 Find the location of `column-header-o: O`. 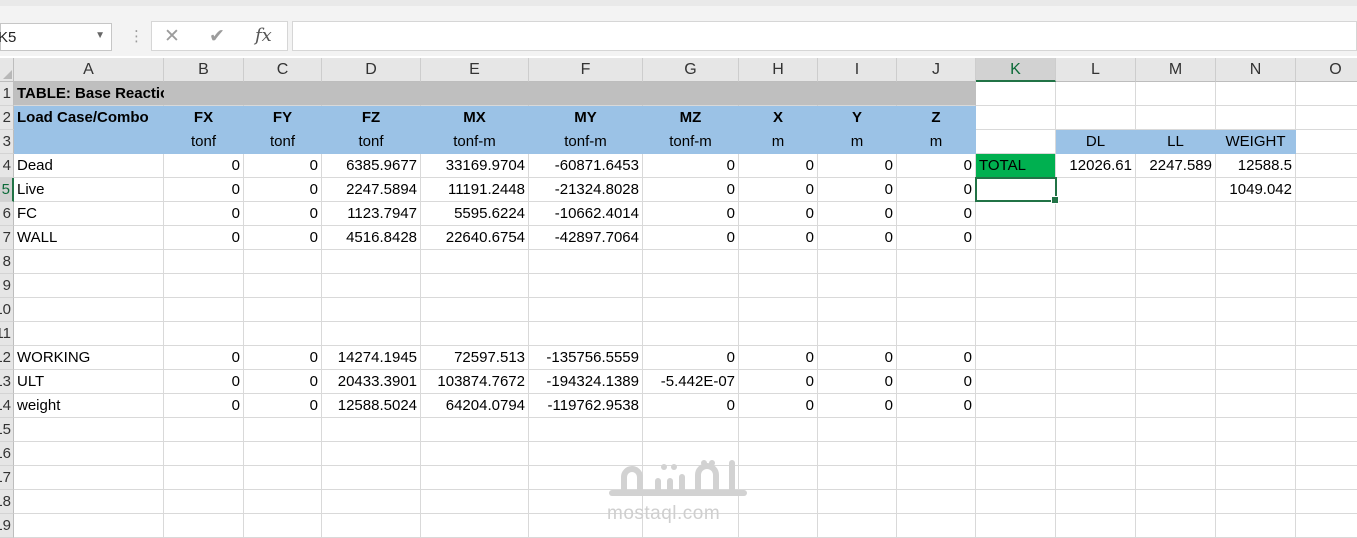

column-header-o: O is located at coordinates (1326, 70).